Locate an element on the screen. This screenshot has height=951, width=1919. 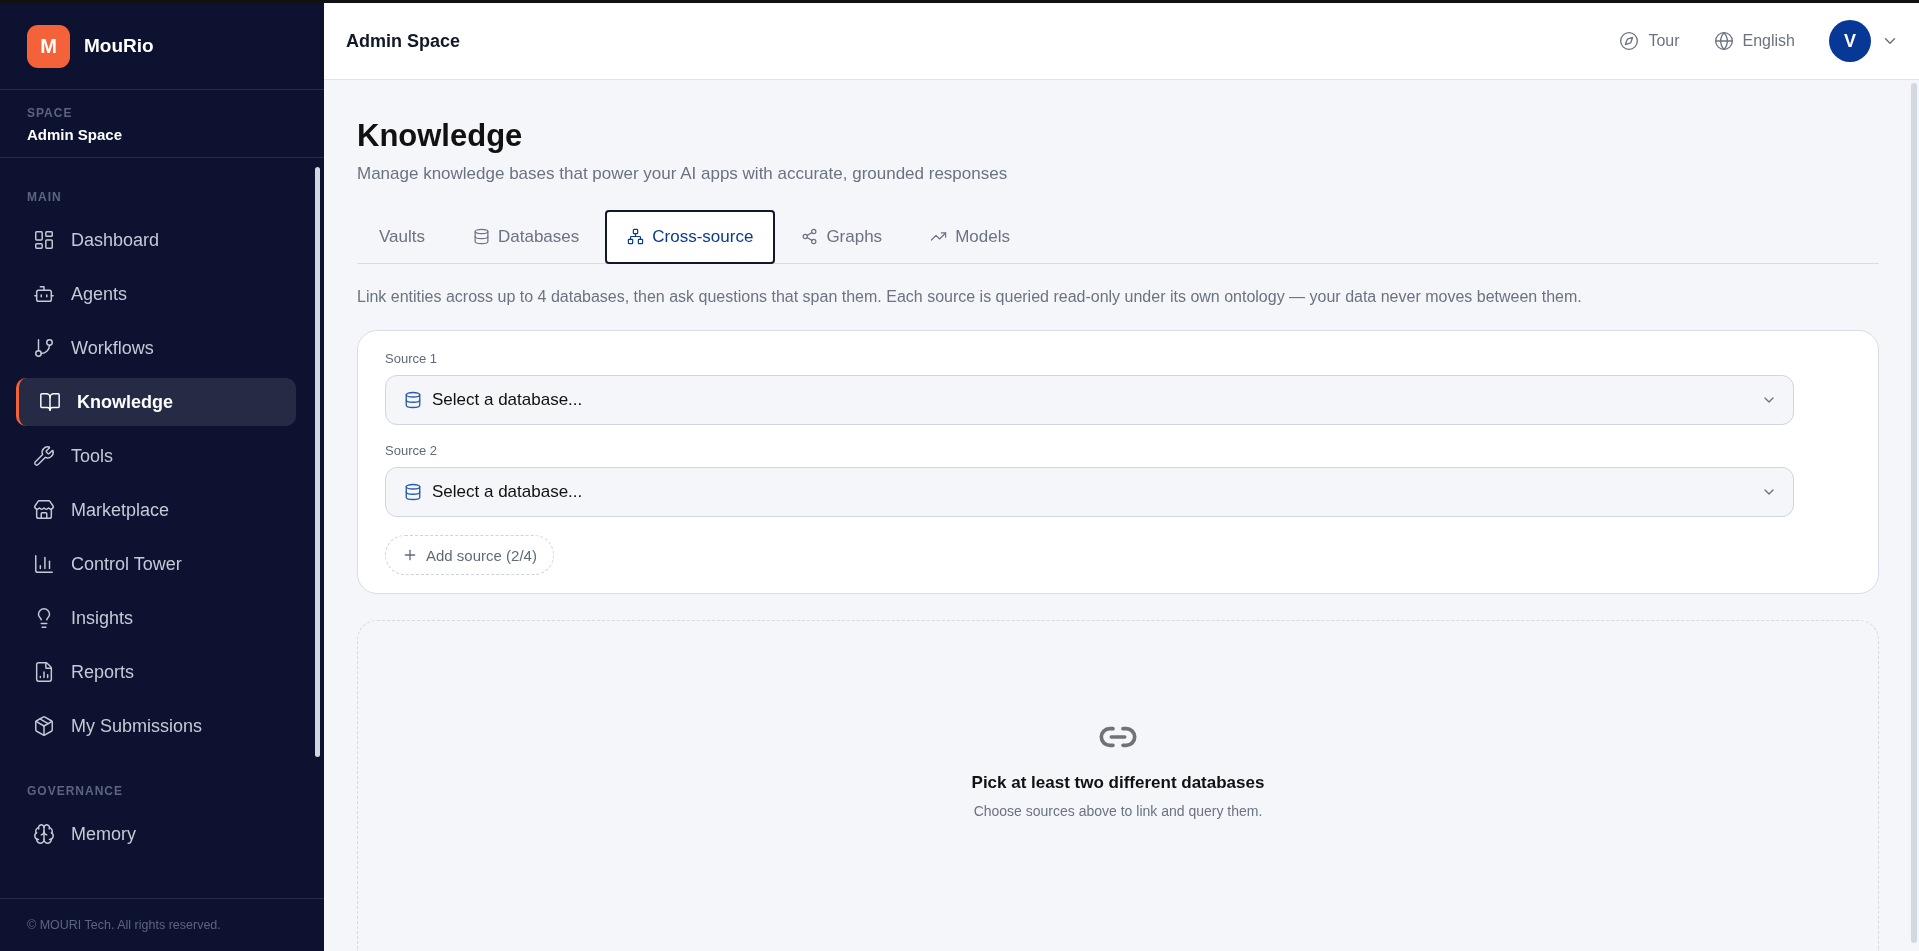
source-label: Source 1 is located at coordinates (412, 358).